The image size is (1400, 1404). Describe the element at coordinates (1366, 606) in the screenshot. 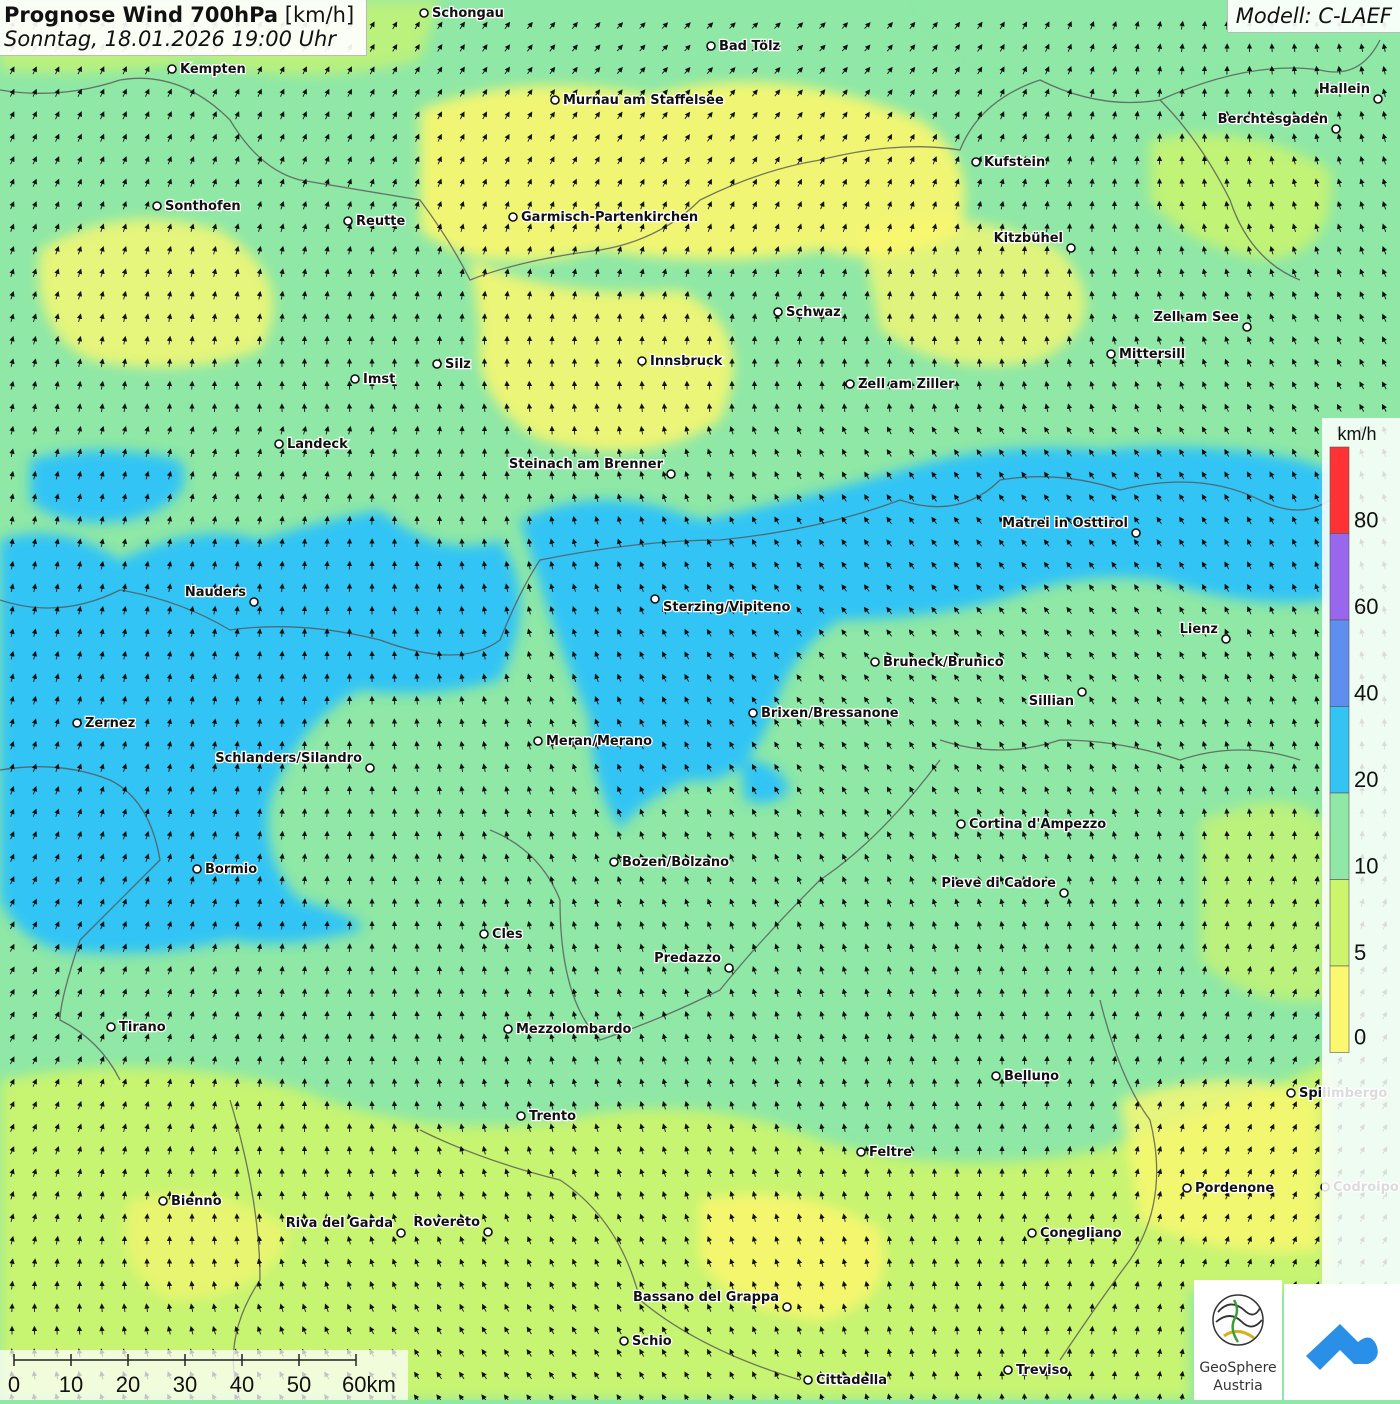

I see `legend-label: 60` at that location.